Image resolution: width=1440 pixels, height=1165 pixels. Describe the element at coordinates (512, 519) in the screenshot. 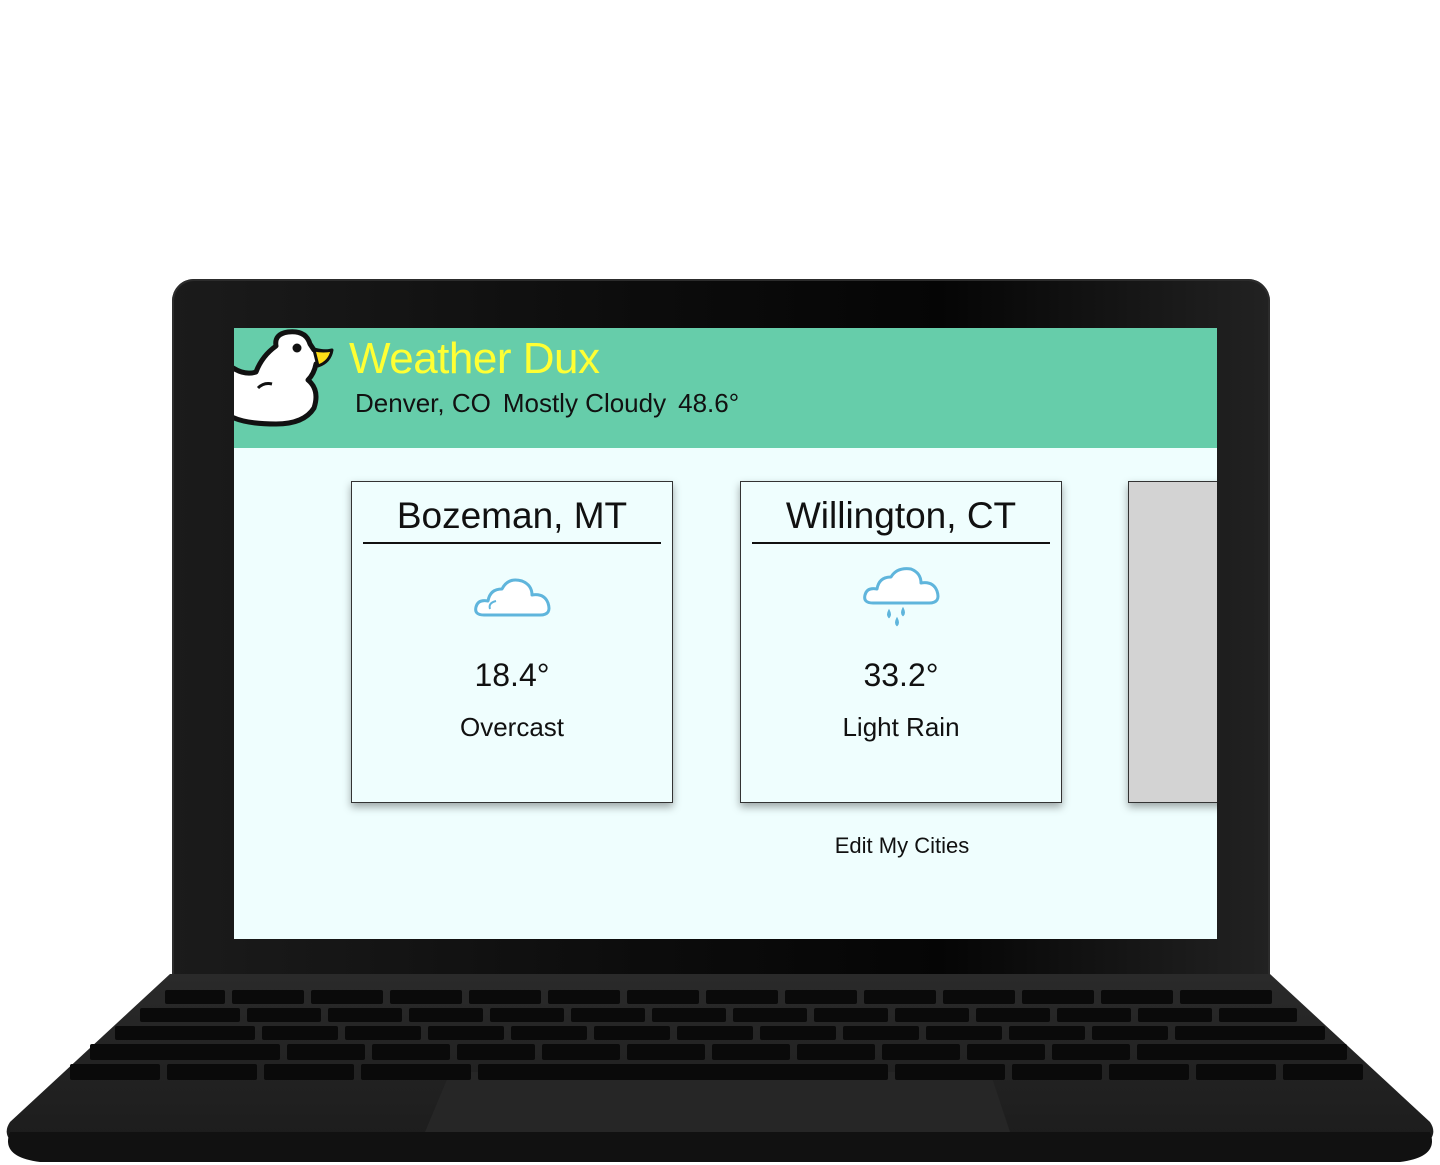

I see `city-name: Bozeman, MT` at that location.